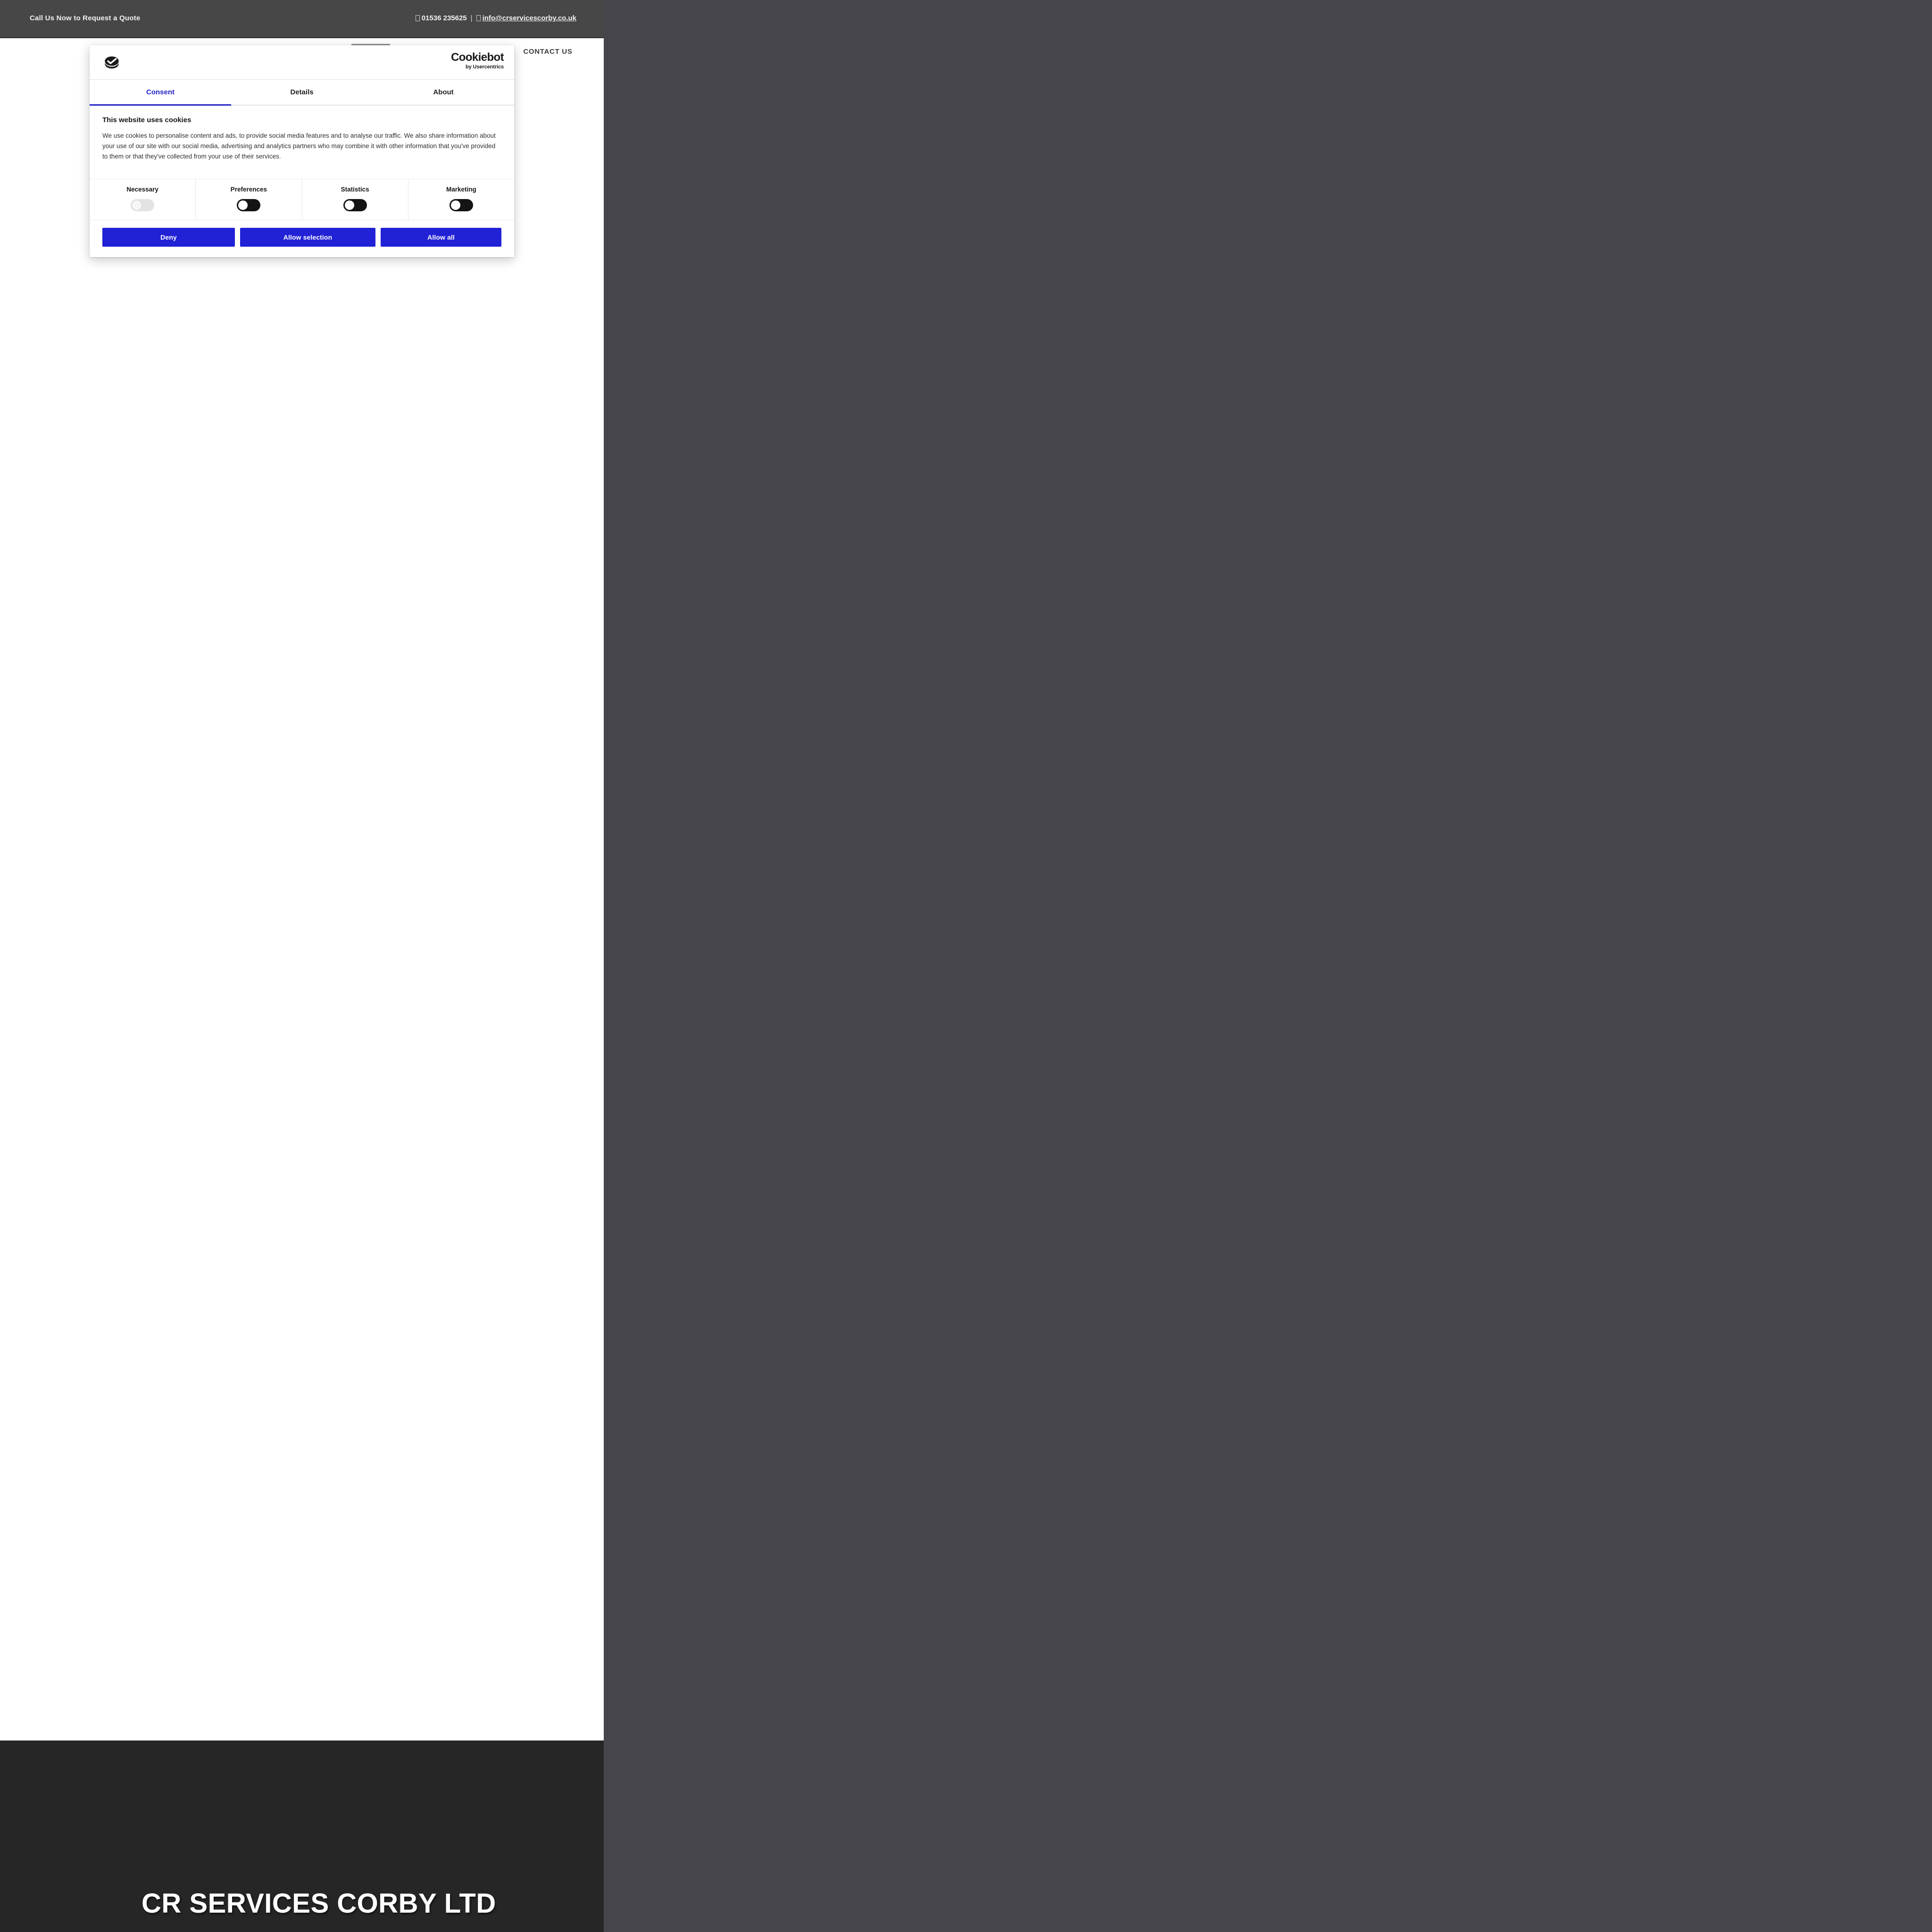 The width and height of the screenshot is (1932, 1932). I want to click on category-preferences: Preferences, so click(249, 199).